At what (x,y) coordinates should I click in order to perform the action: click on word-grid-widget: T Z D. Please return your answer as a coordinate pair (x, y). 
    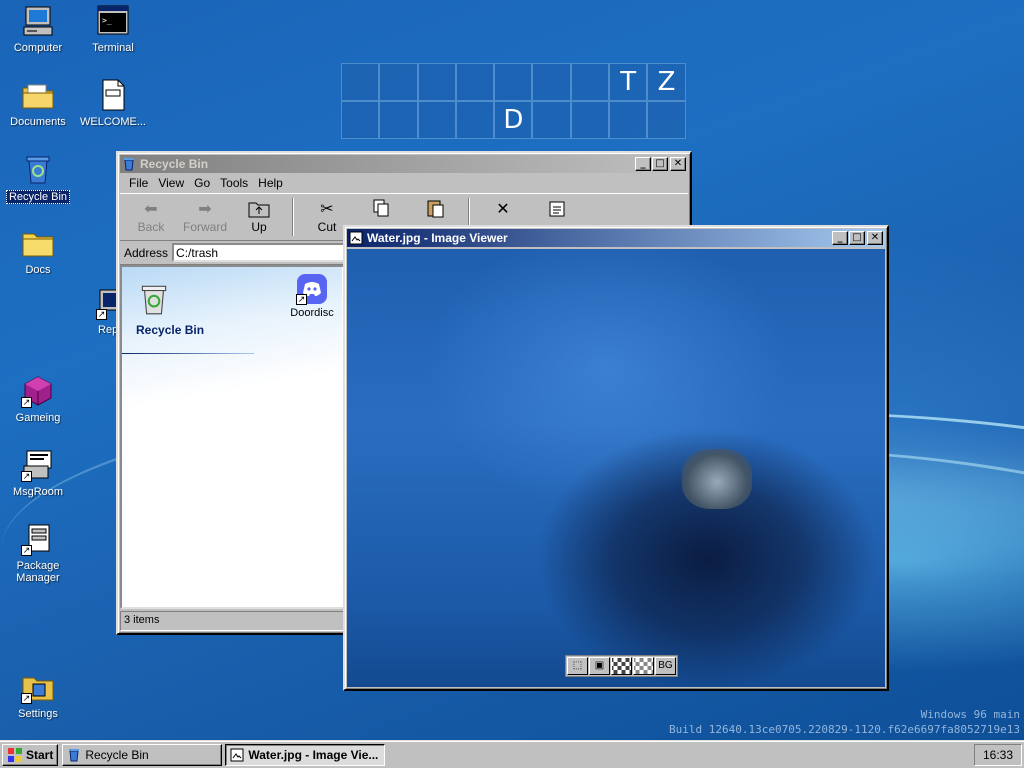
    Looking at the image, I should click on (513, 113).